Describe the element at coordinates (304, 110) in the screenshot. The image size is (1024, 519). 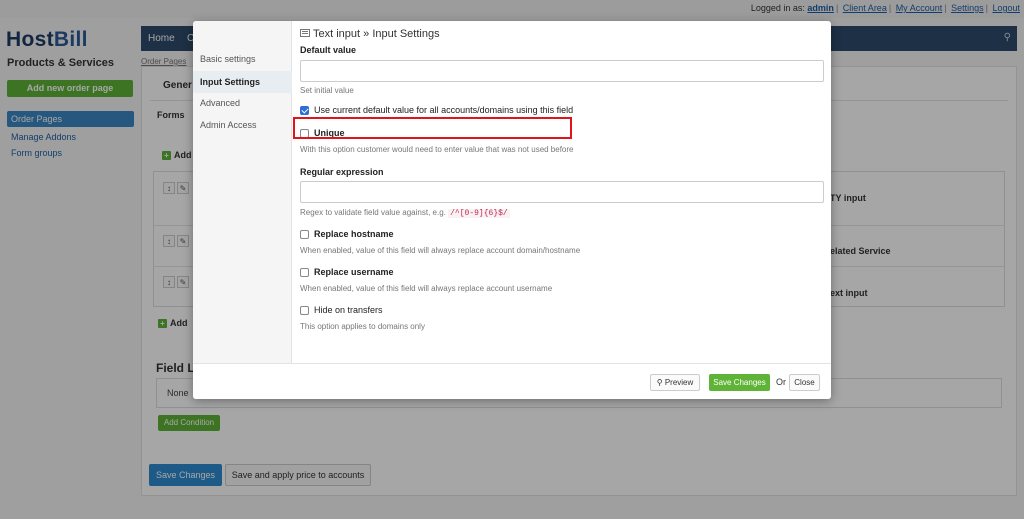
I see `use-current-default-checkbox` at that location.